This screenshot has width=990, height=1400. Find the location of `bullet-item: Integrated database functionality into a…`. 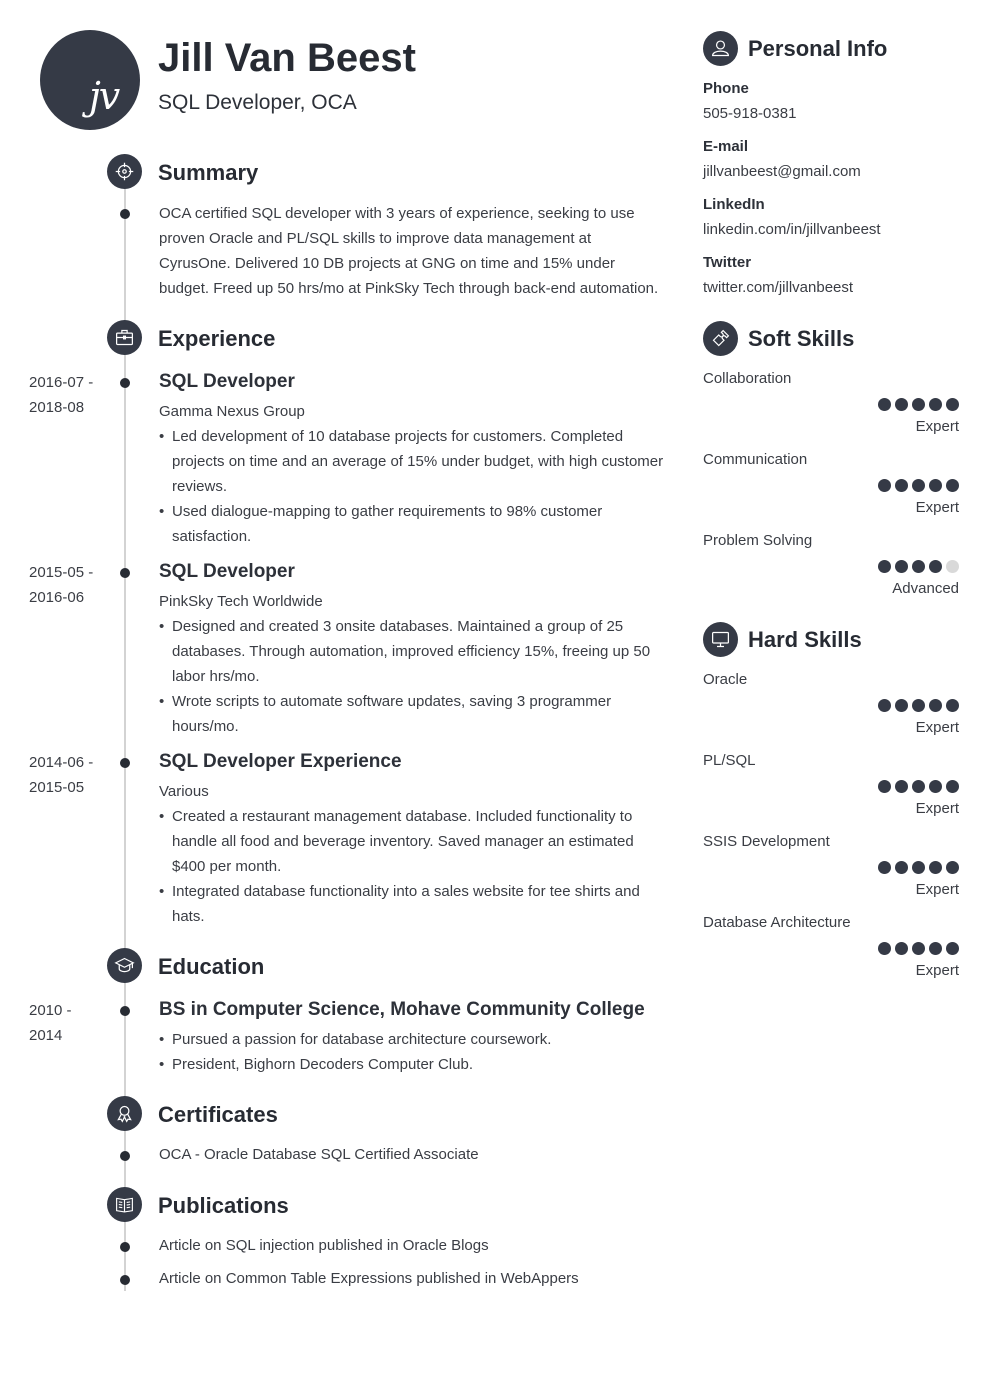

bullet-item: Integrated database functionality into a… is located at coordinates (413, 904).